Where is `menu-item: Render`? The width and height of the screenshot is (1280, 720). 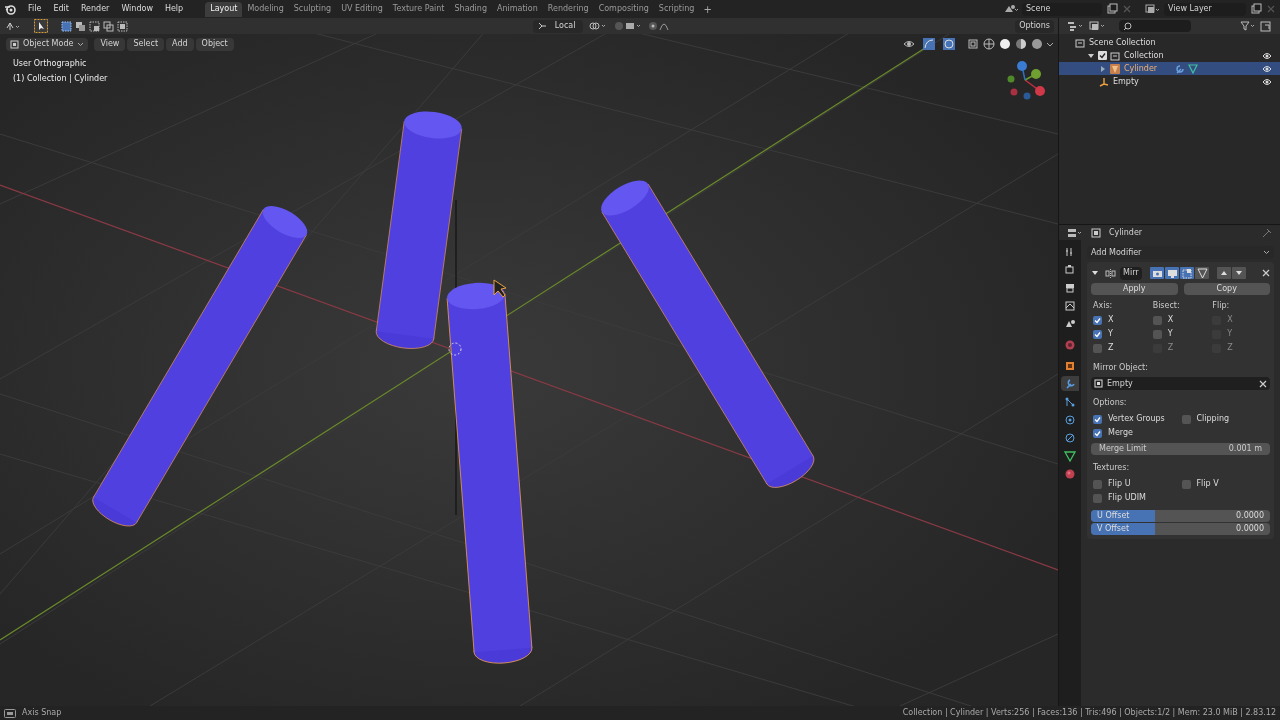
menu-item: Render is located at coordinates (95, 9).